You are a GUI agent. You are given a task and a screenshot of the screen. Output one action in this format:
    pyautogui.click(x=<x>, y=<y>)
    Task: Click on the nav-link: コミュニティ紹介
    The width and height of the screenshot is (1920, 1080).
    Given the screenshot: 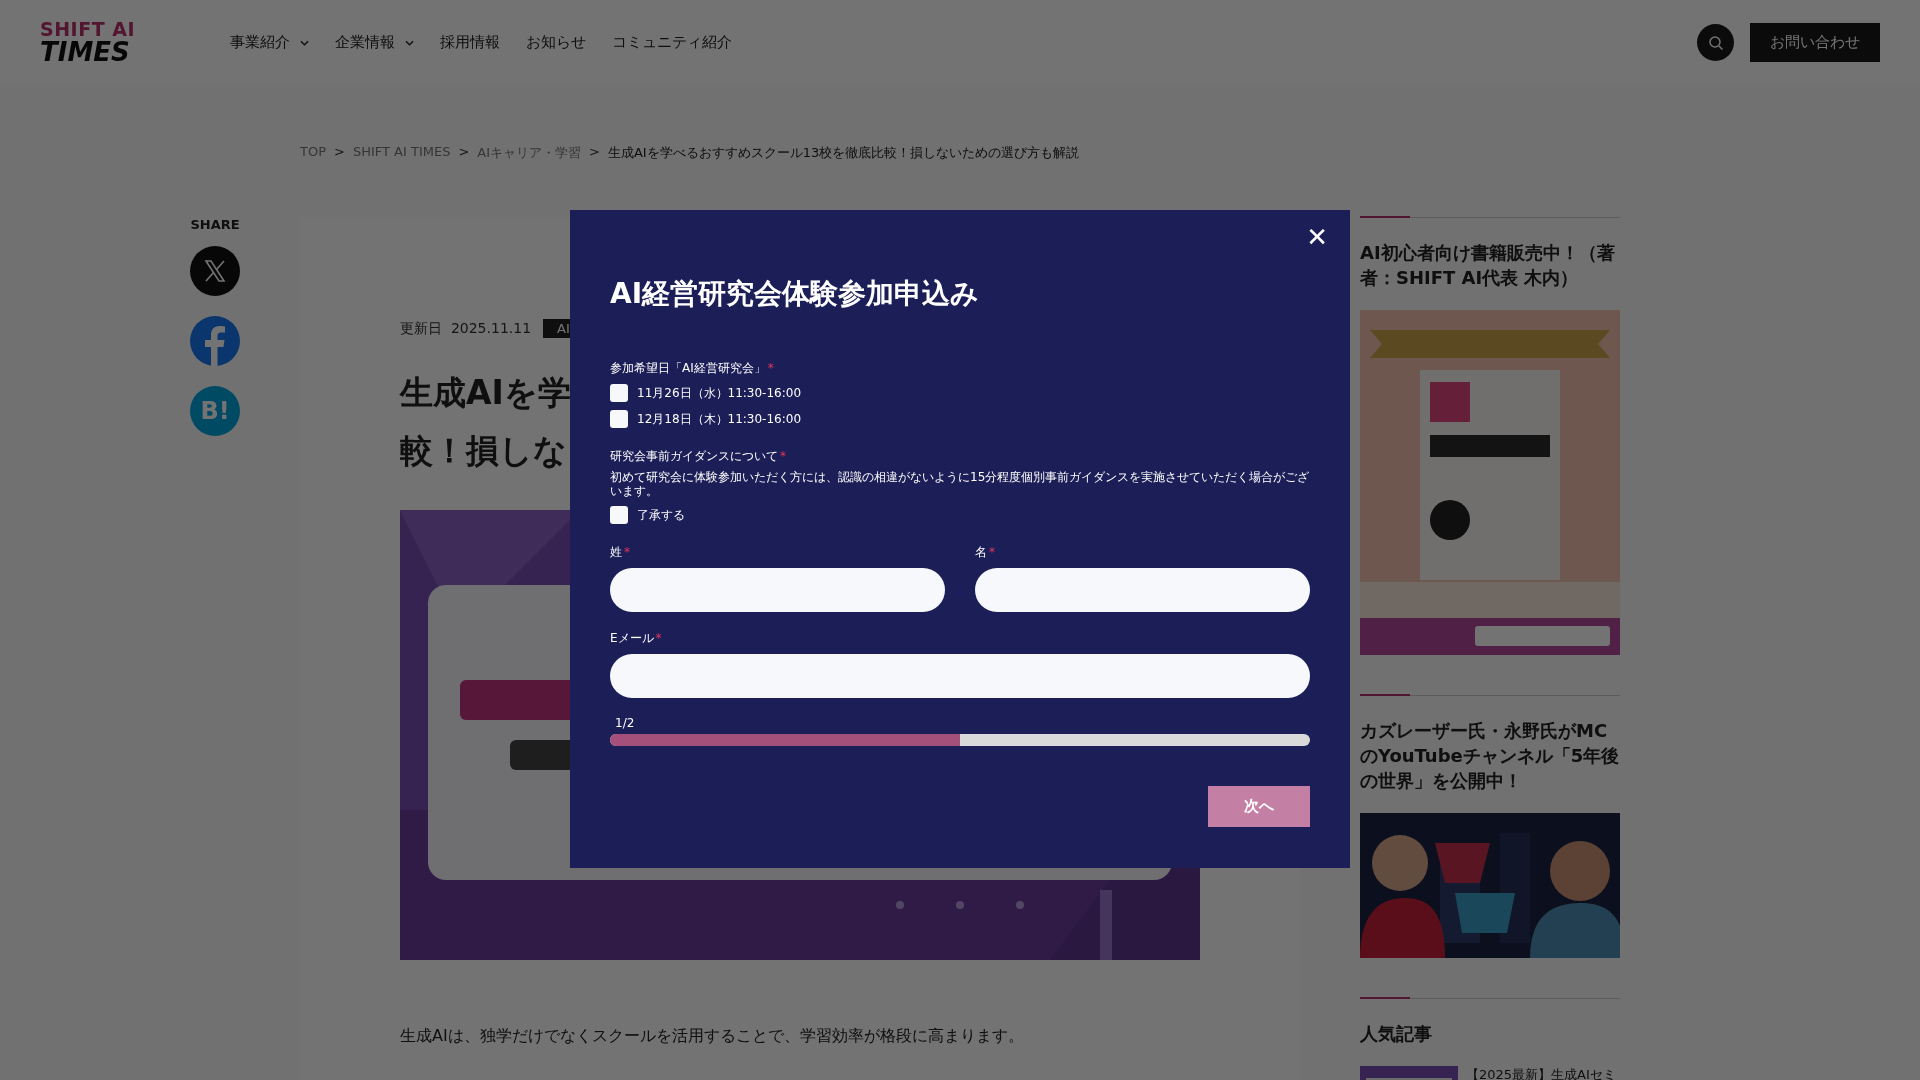 What is the action you would take?
    pyautogui.click(x=672, y=42)
    